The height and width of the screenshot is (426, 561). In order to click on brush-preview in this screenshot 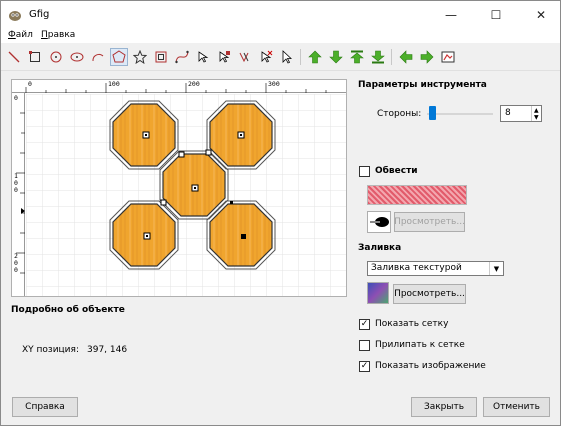, I will do `click(379, 222)`.